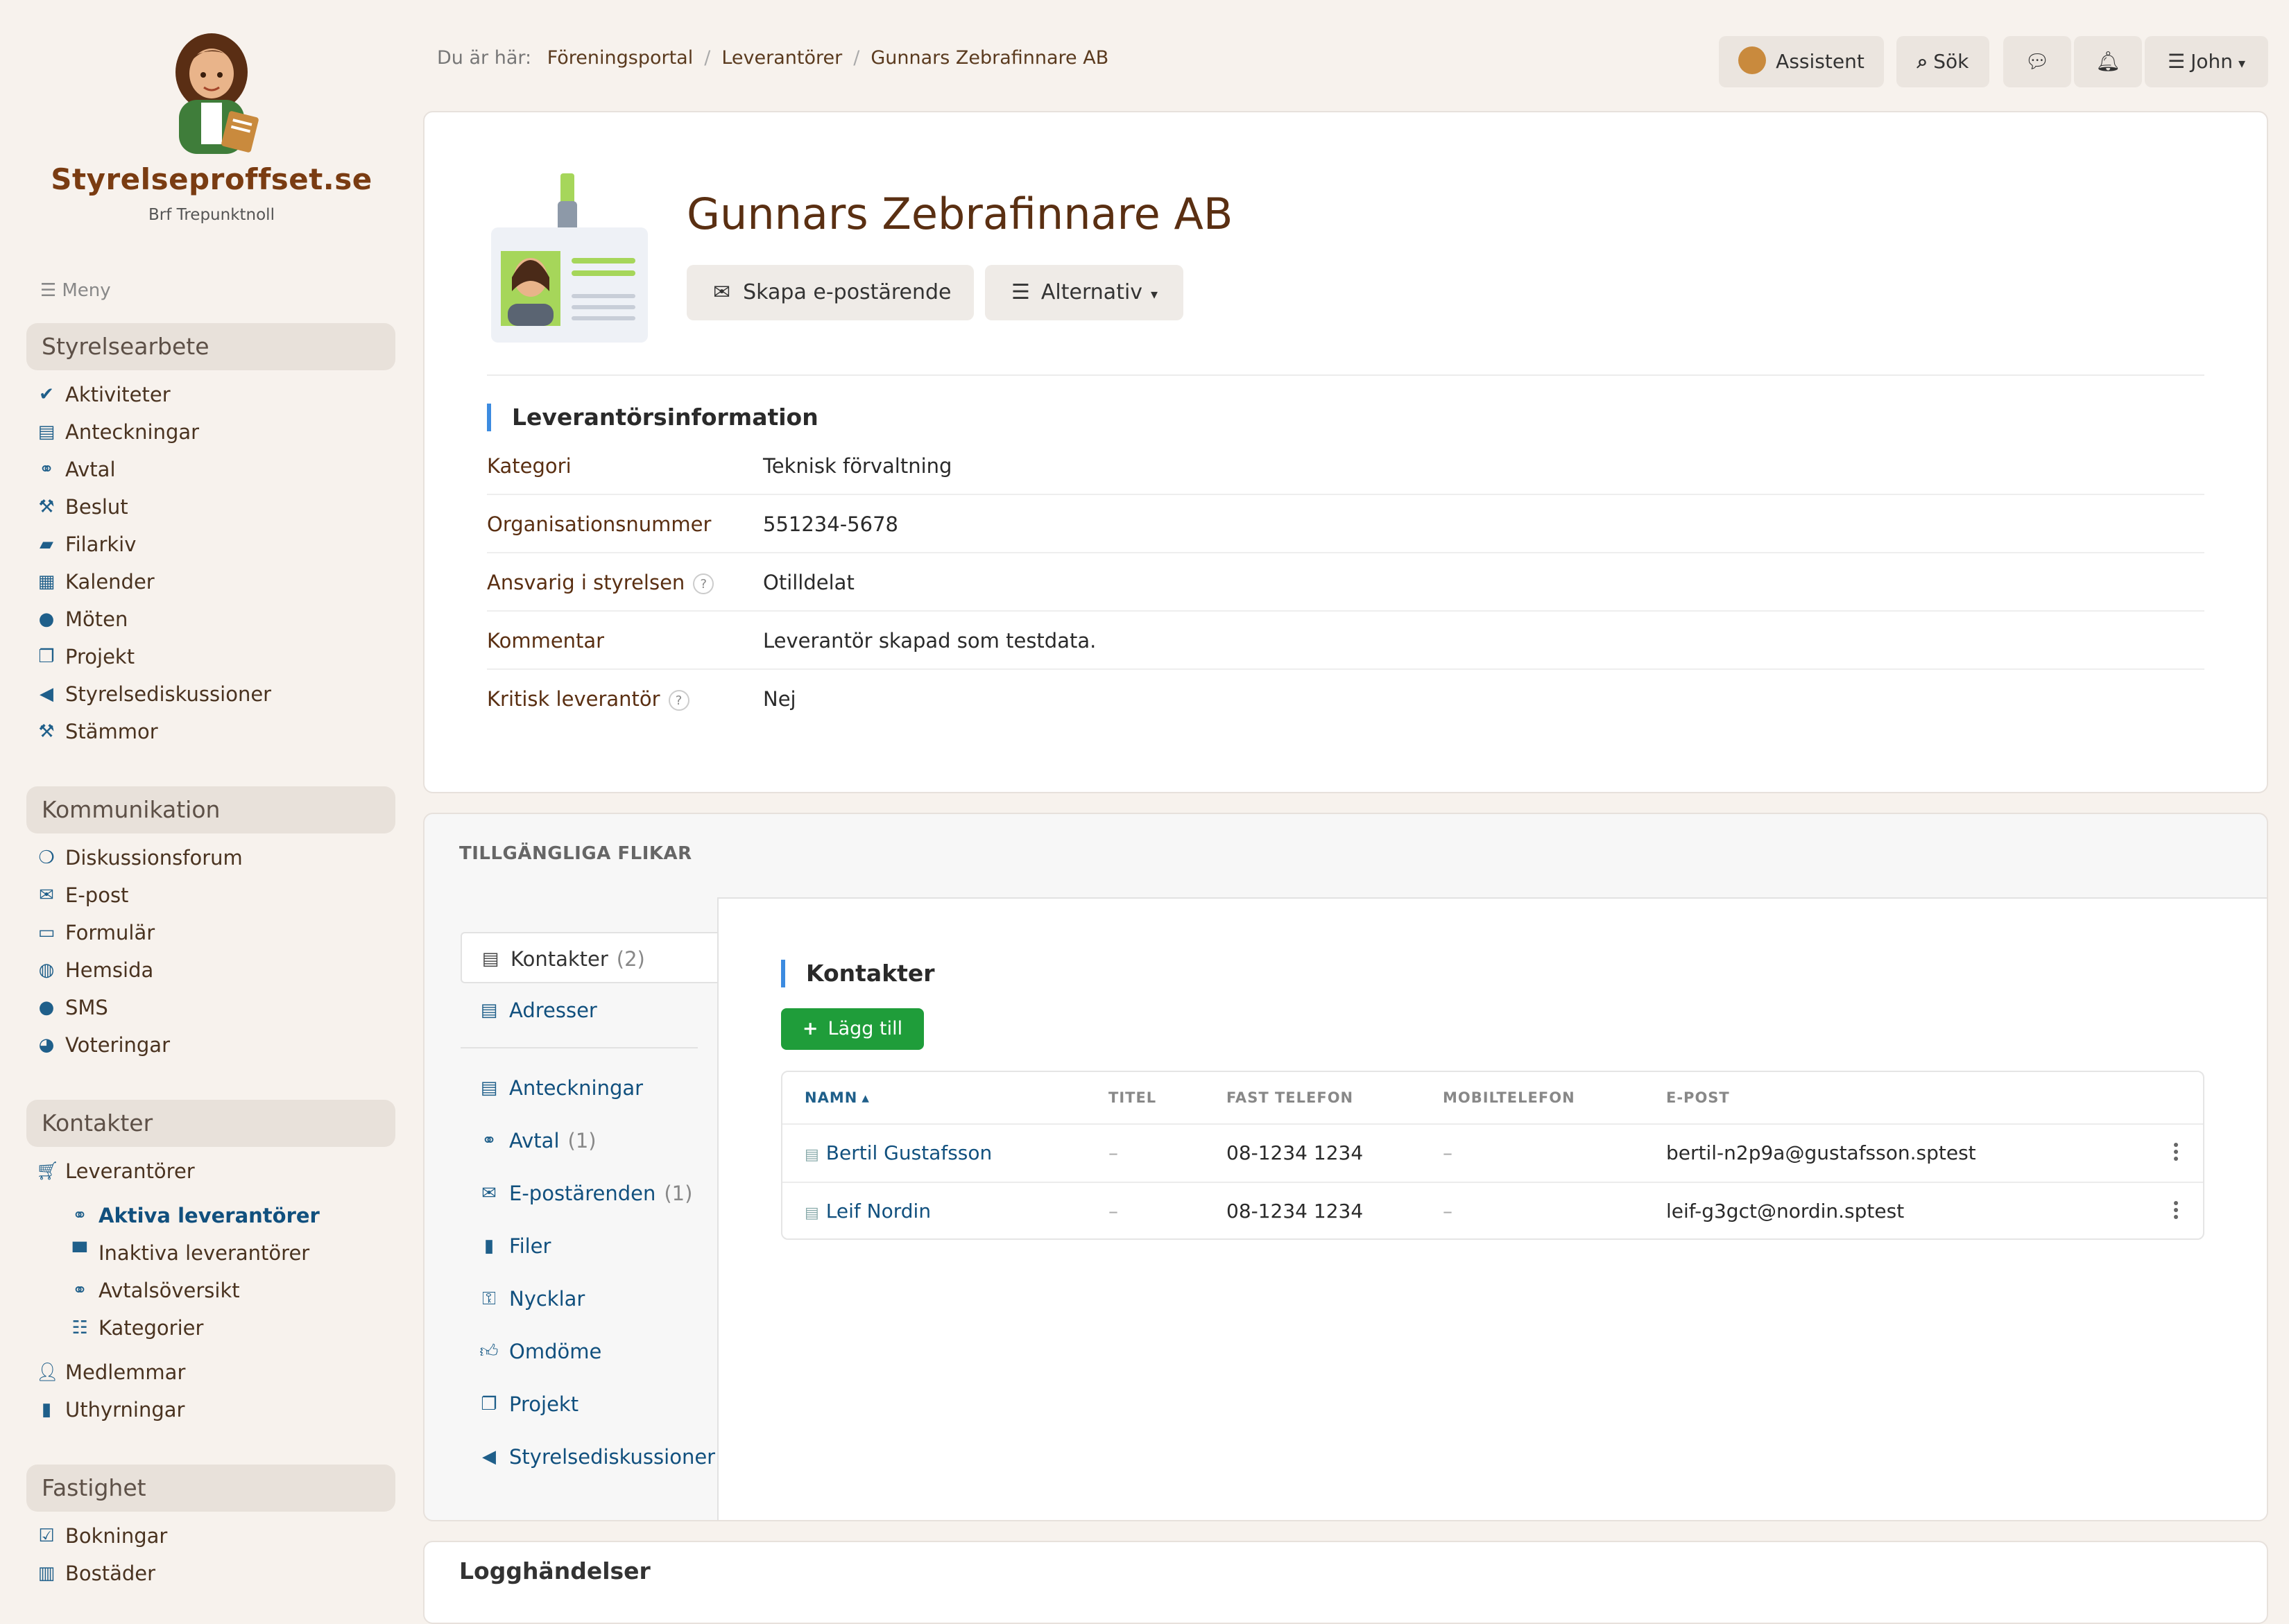 This screenshot has width=2289, height=1624. Describe the element at coordinates (589, 1011) in the screenshot. I see `tab-adresser: ▤ Adresser` at that location.